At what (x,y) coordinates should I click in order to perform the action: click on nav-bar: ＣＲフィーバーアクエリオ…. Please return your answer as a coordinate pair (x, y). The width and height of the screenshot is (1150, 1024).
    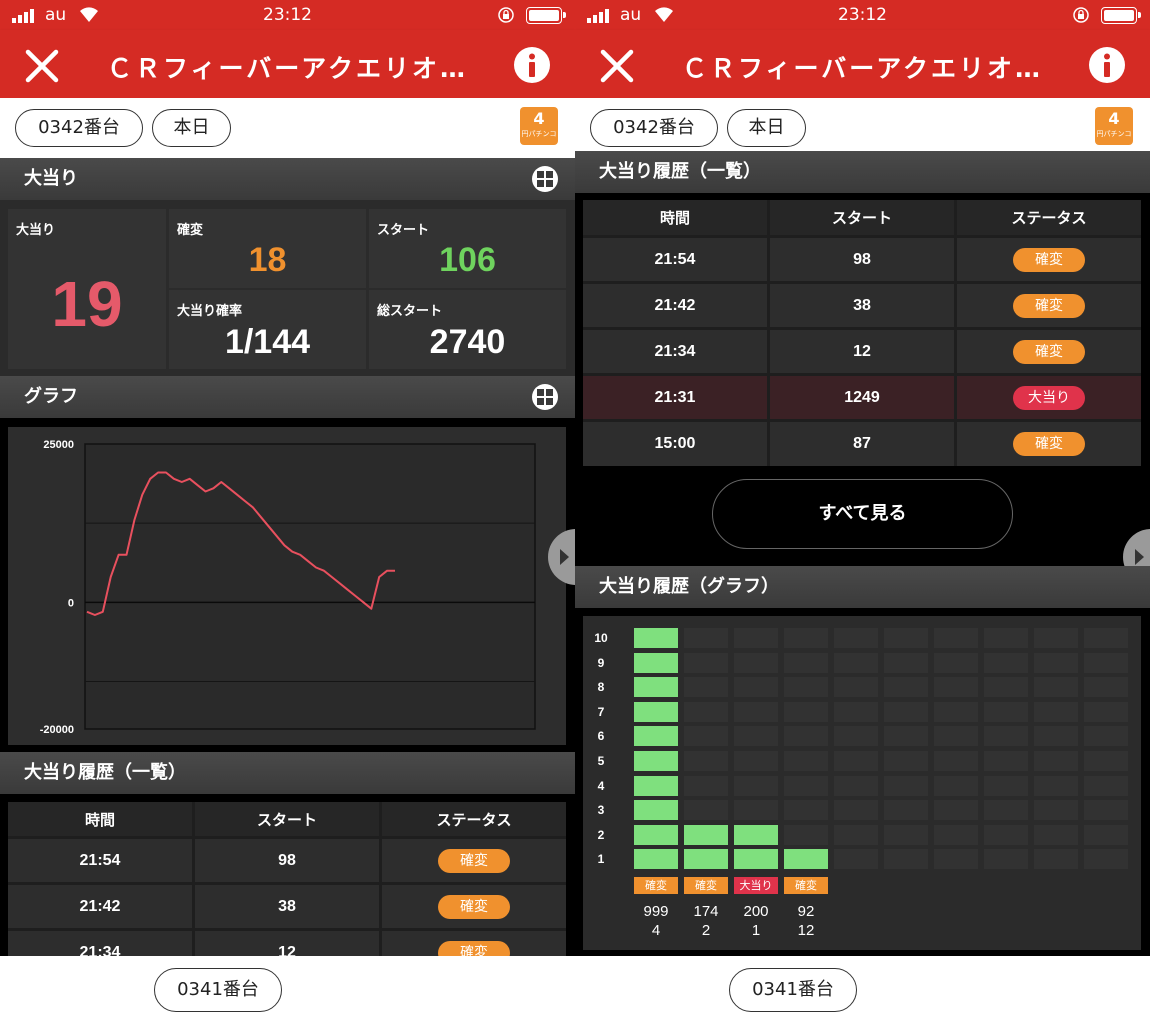
    Looking at the image, I should click on (862, 64).